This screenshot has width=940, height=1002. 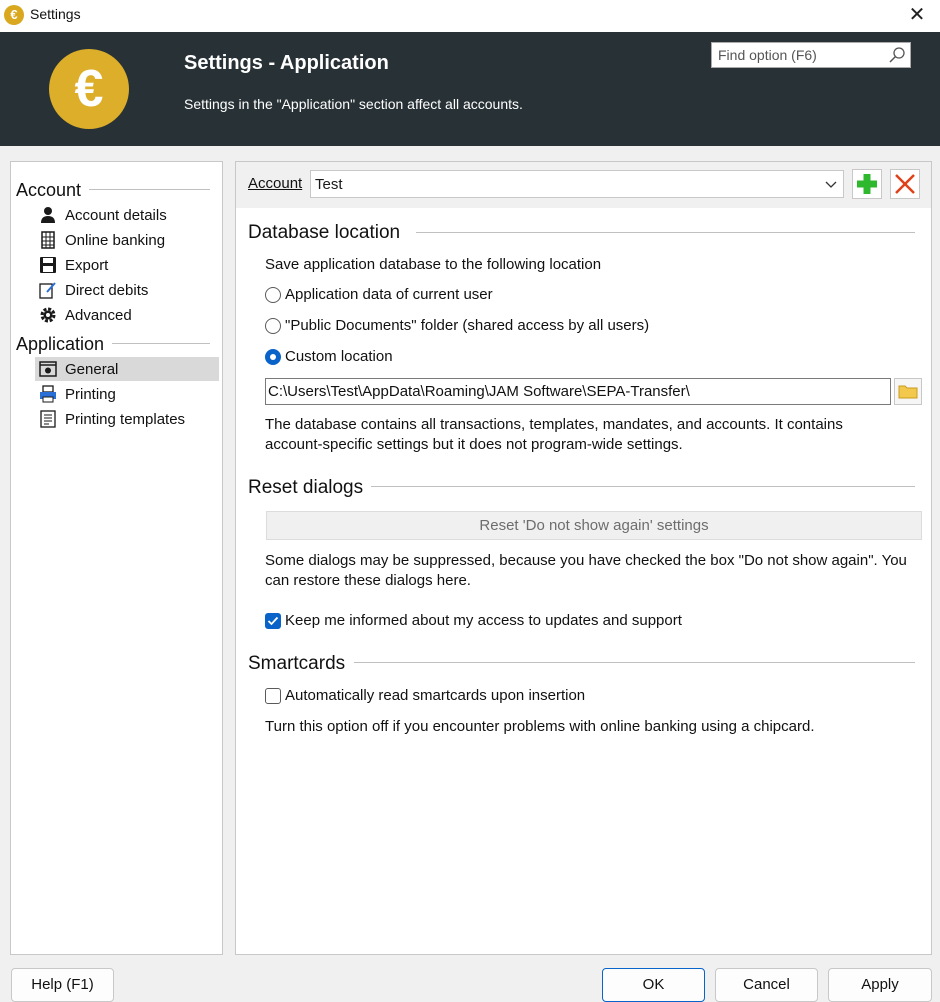 I want to click on radio-custom-location-label: Custom location, so click(x=339, y=356).